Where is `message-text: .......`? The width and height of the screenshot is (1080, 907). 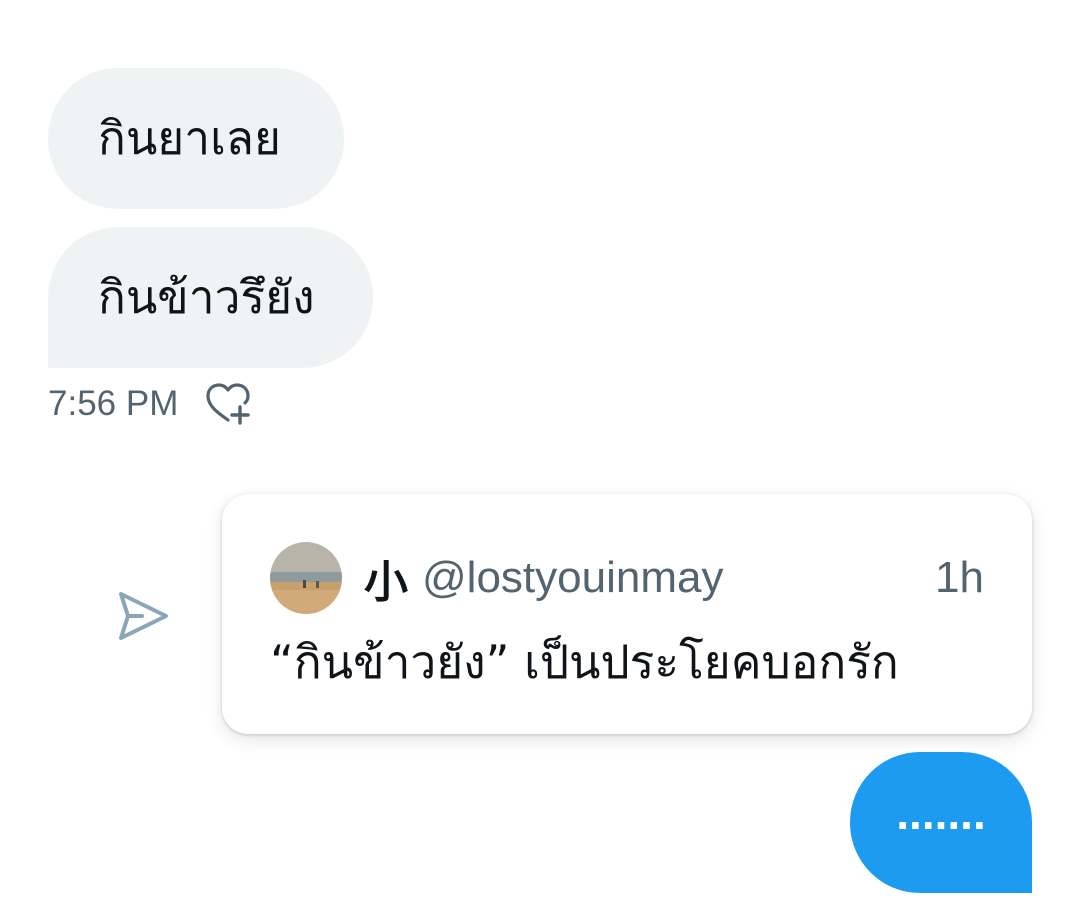
message-text: ....... is located at coordinates (941, 812).